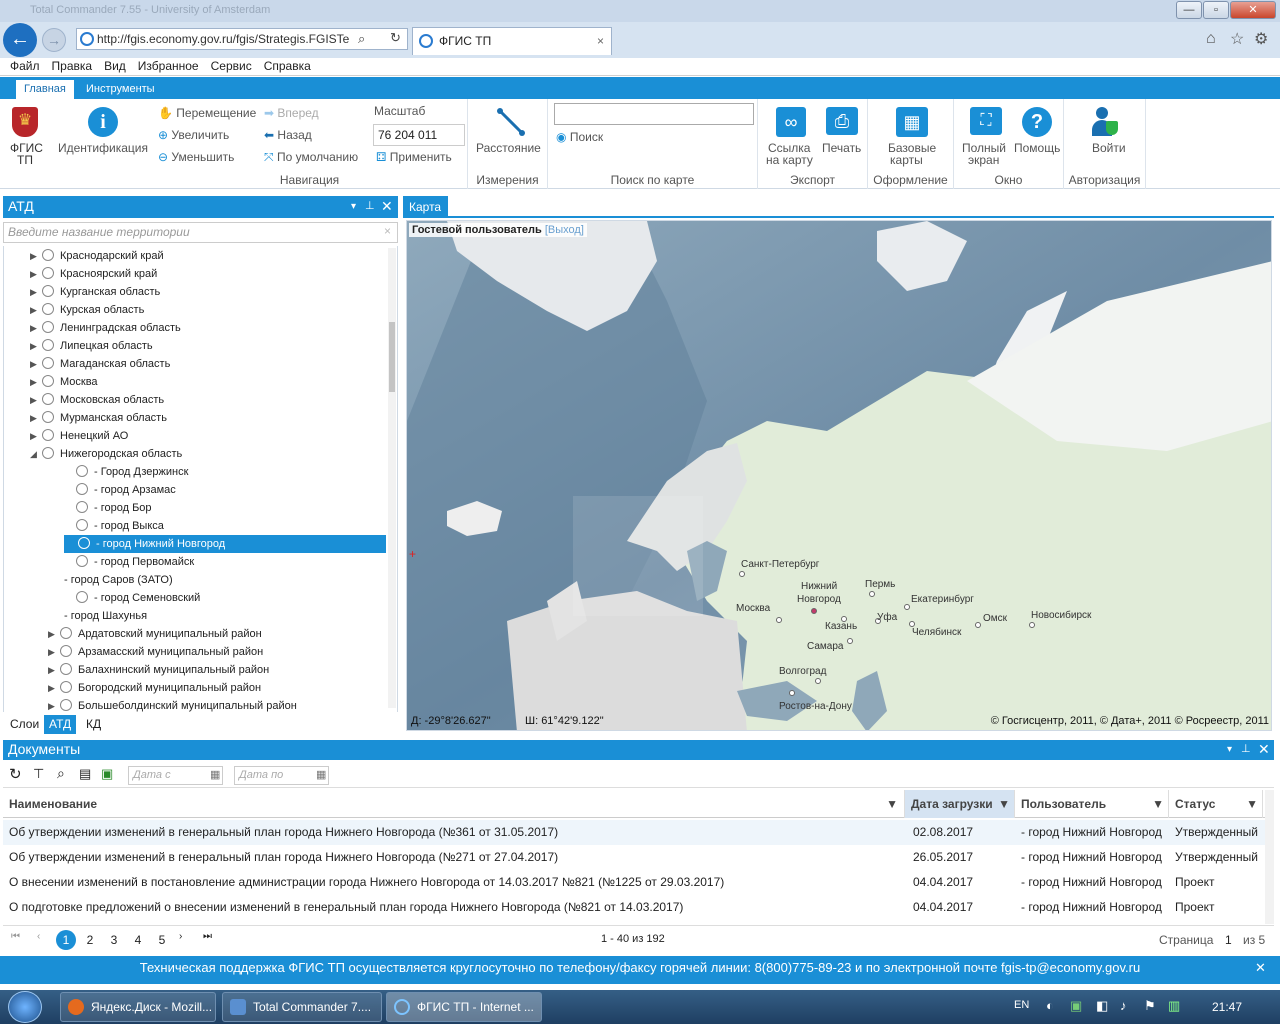 This screenshot has width=1280, height=1024. I want to click on move-button: ✋ Перемещение, so click(207, 113).